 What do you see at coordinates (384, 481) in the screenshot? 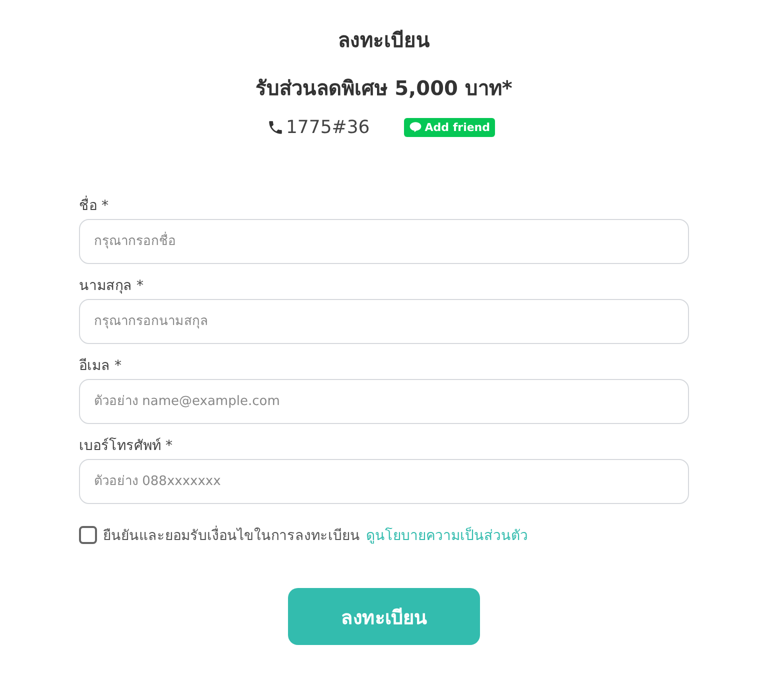
I see `input-field: ตัวอย่าง 088xxxxxxx` at bounding box center [384, 481].